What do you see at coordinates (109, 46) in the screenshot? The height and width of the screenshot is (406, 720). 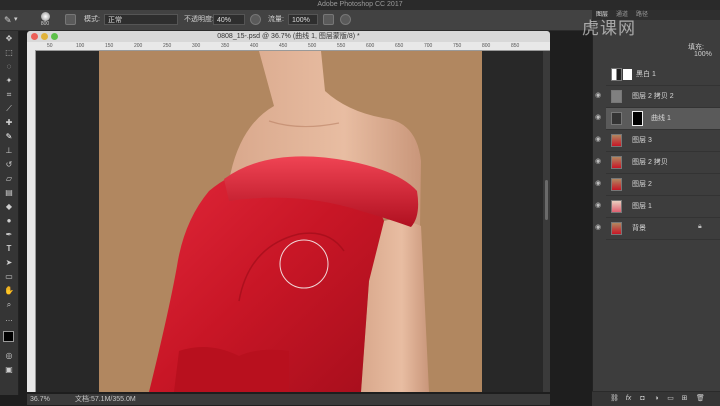 I see `ruler-tick-label: 150` at bounding box center [109, 46].